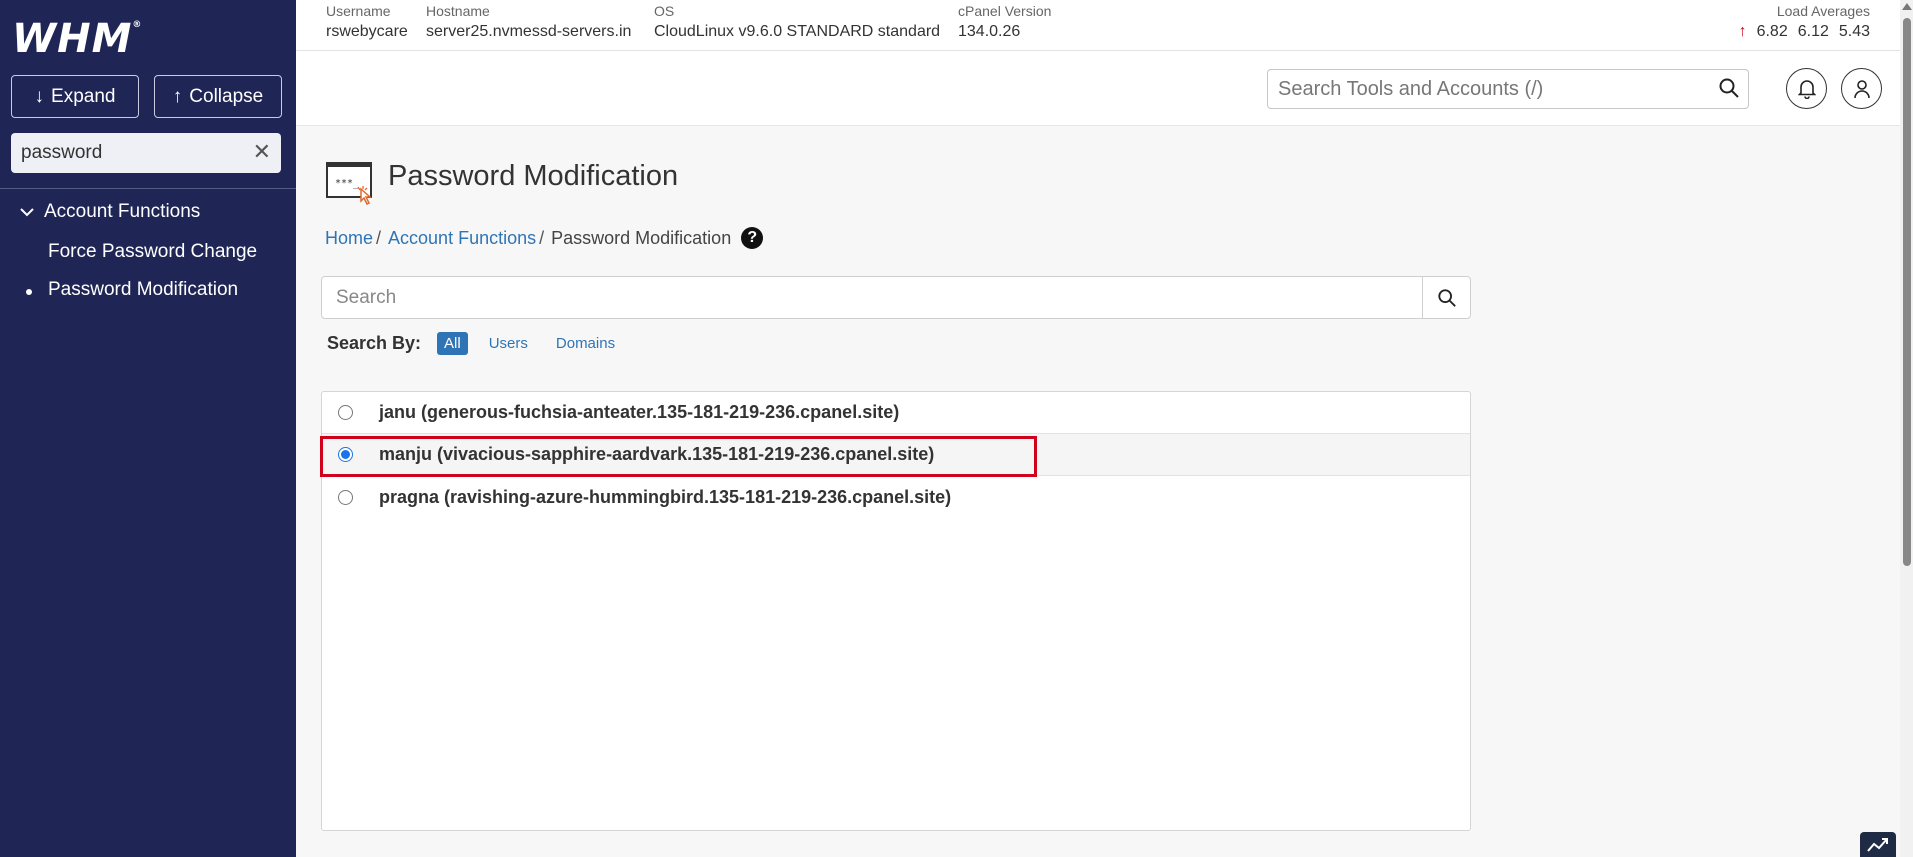 This screenshot has height=857, width=1913. What do you see at coordinates (1806, 88) in the screenshot?
I see `notifications-bell-icon` at bounding box center [1806, 88].